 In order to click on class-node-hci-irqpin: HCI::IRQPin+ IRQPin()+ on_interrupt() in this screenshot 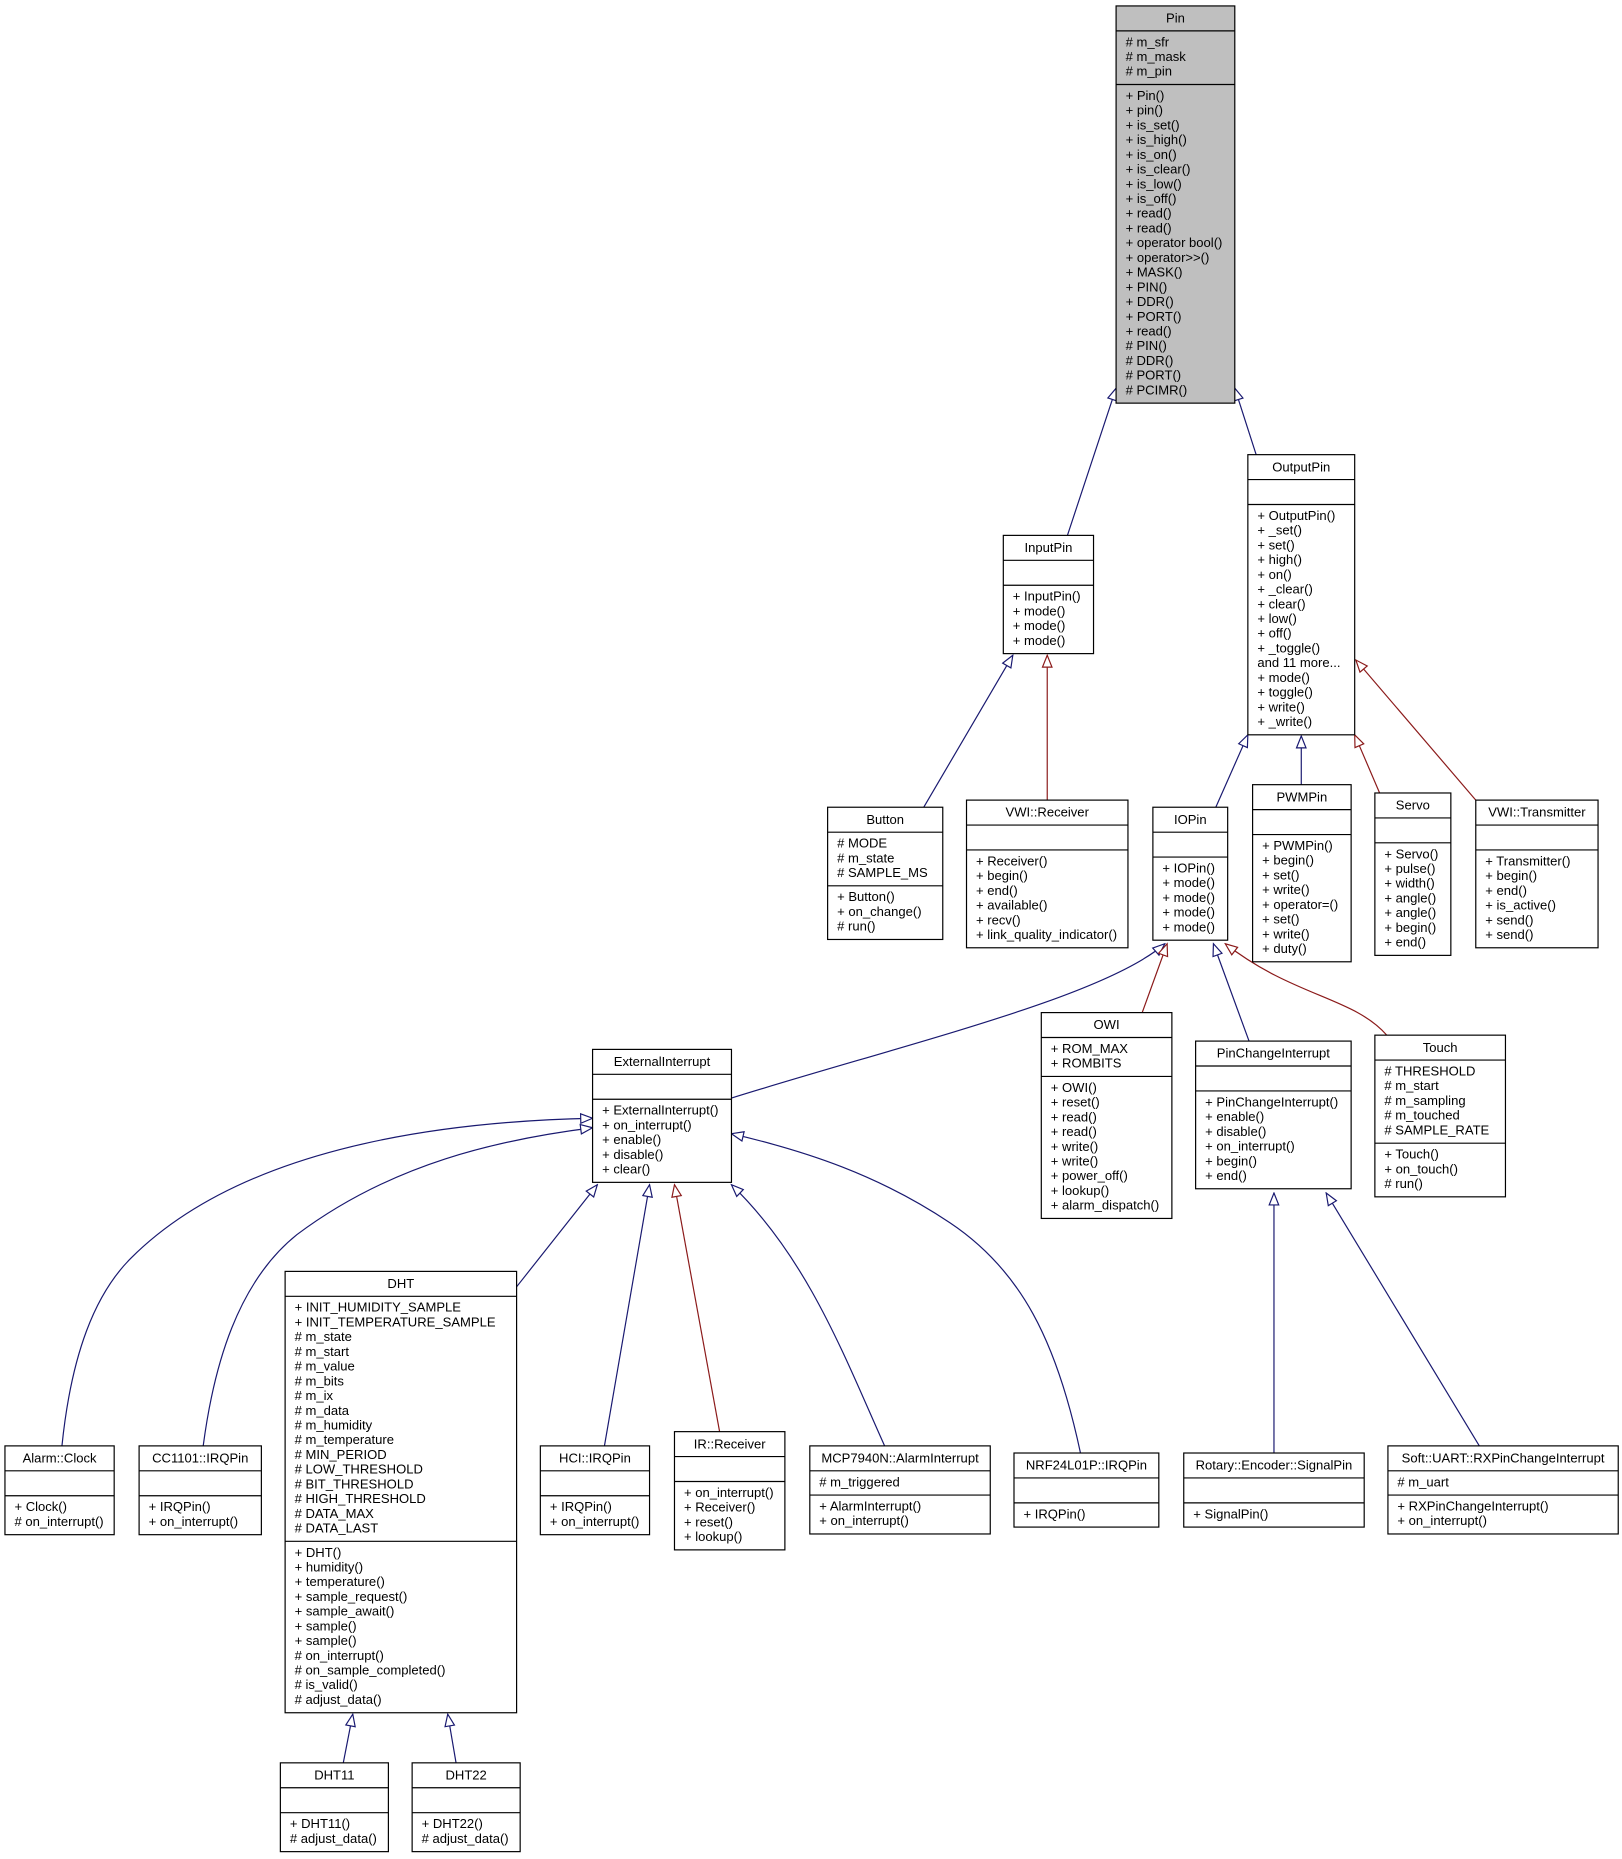, I will do `click(595, 1490)`.